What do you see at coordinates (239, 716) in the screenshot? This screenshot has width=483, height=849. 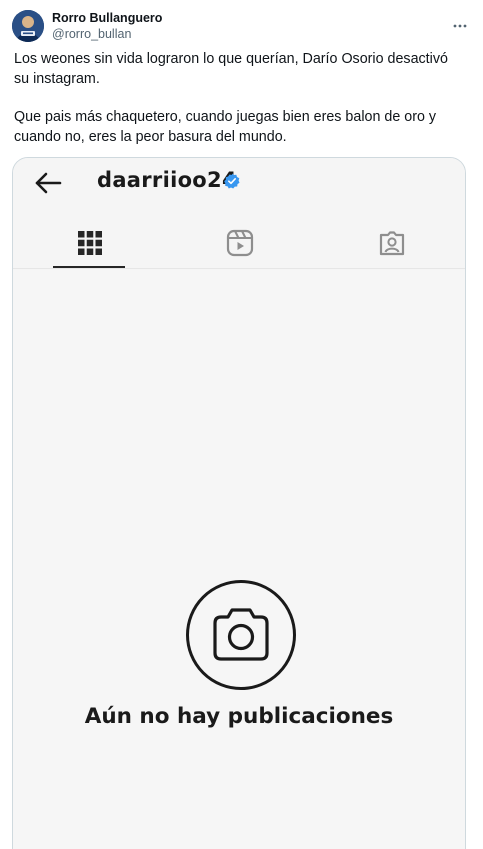 I see `empty-state-text: Aún no hay publicaciones` at bounding box center [239, 716].